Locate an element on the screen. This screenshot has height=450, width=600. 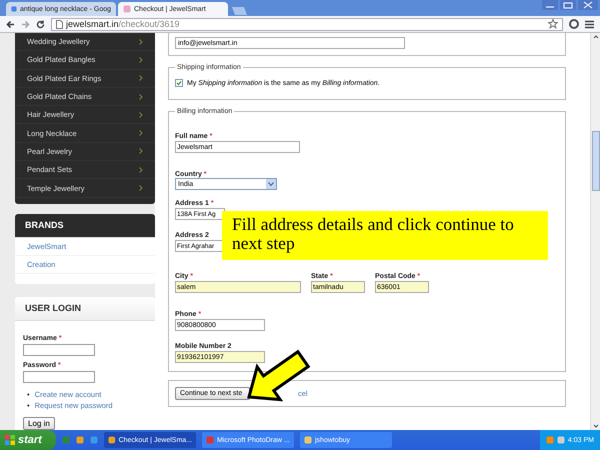
window-controls-icon is located at coordinates (570, 6).